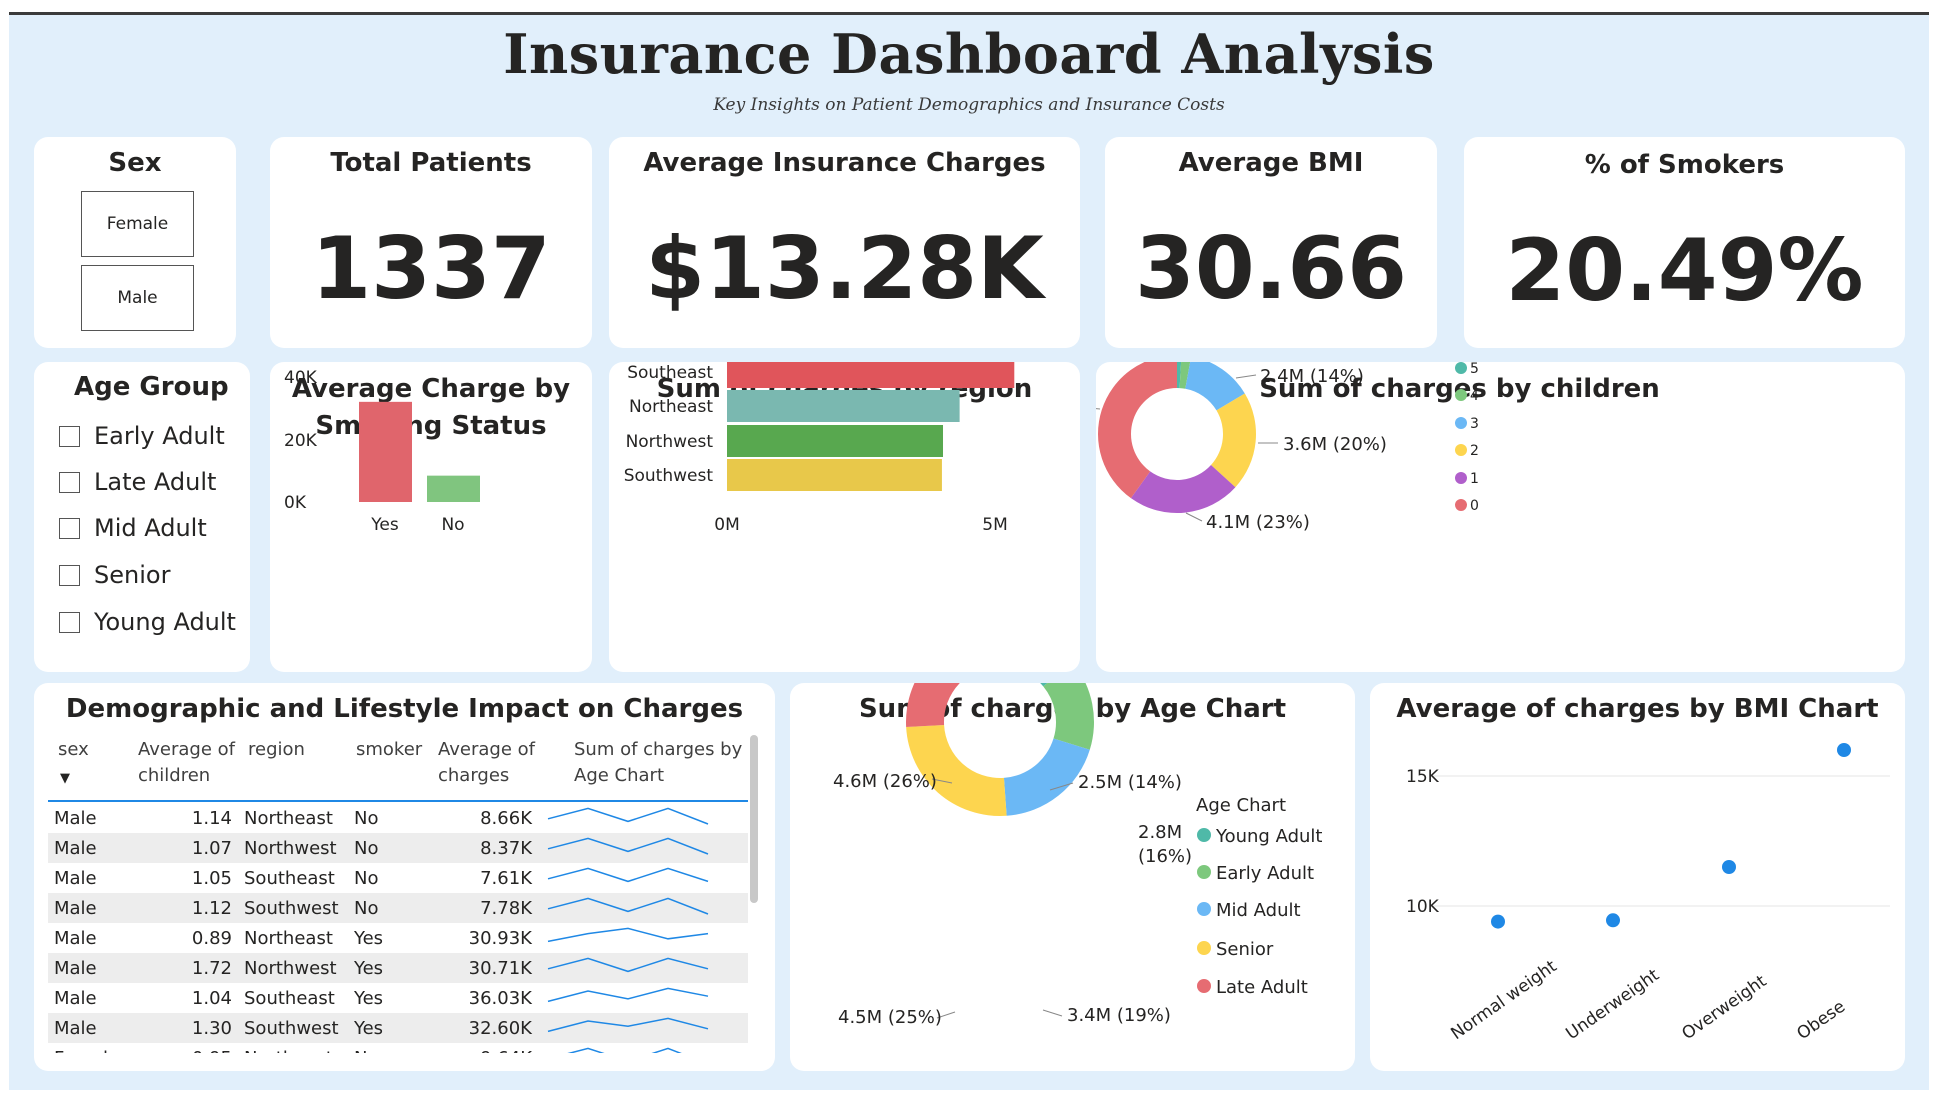 The image size is (1938, 1100). I want to click on y-tick-label: 15K, so click(1423, 777).